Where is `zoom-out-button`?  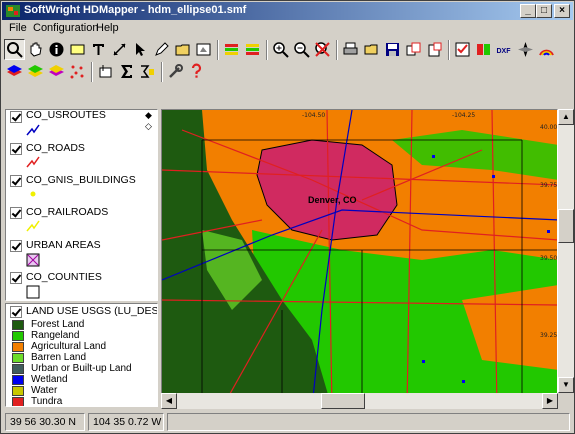
zoom-out-button is located at coordinates (301, 49).